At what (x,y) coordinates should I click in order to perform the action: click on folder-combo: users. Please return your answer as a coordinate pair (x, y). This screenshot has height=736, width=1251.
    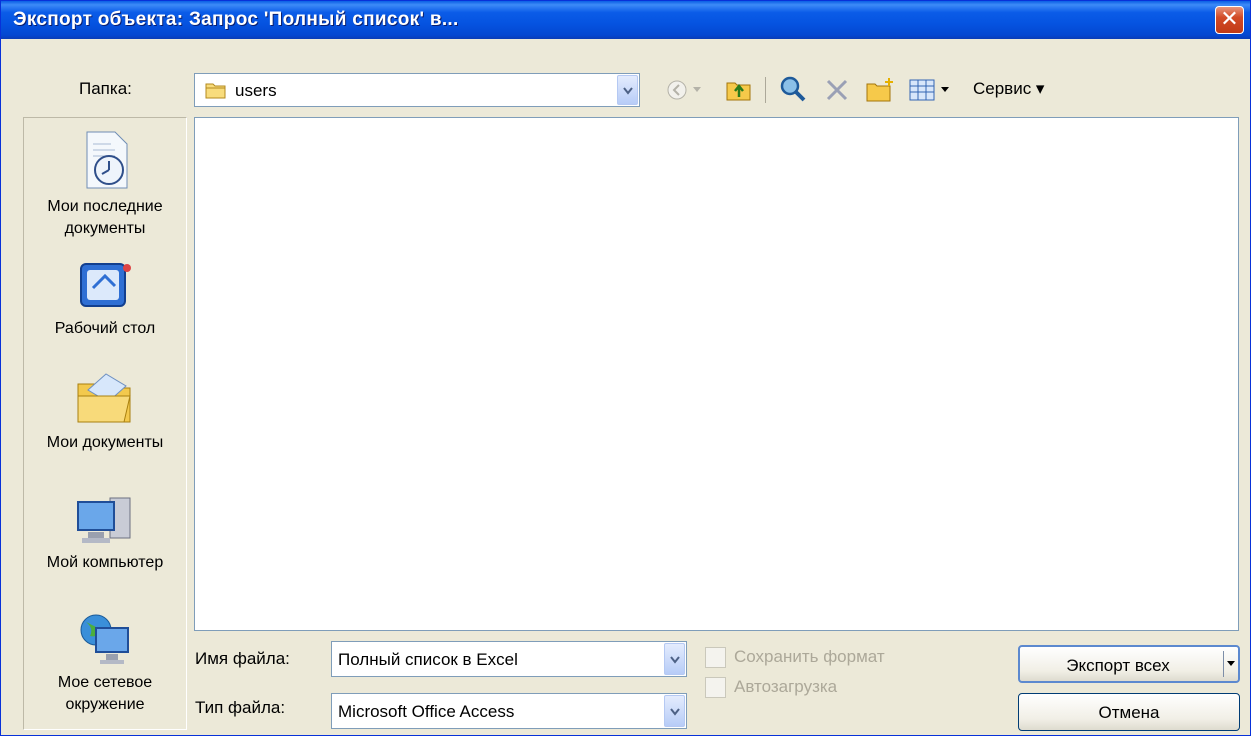
    Looking at the image, I should click on (417, 90).